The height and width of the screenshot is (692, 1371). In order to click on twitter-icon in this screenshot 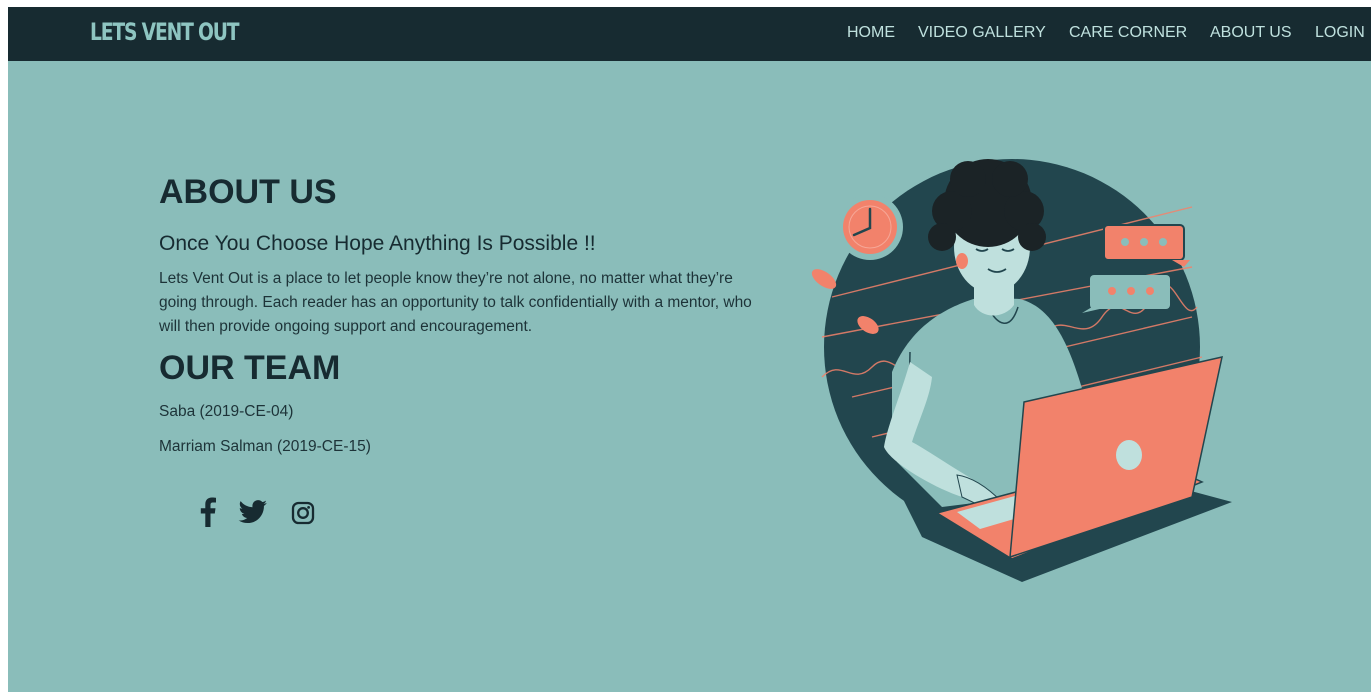, I will do `click(253, 514)`.